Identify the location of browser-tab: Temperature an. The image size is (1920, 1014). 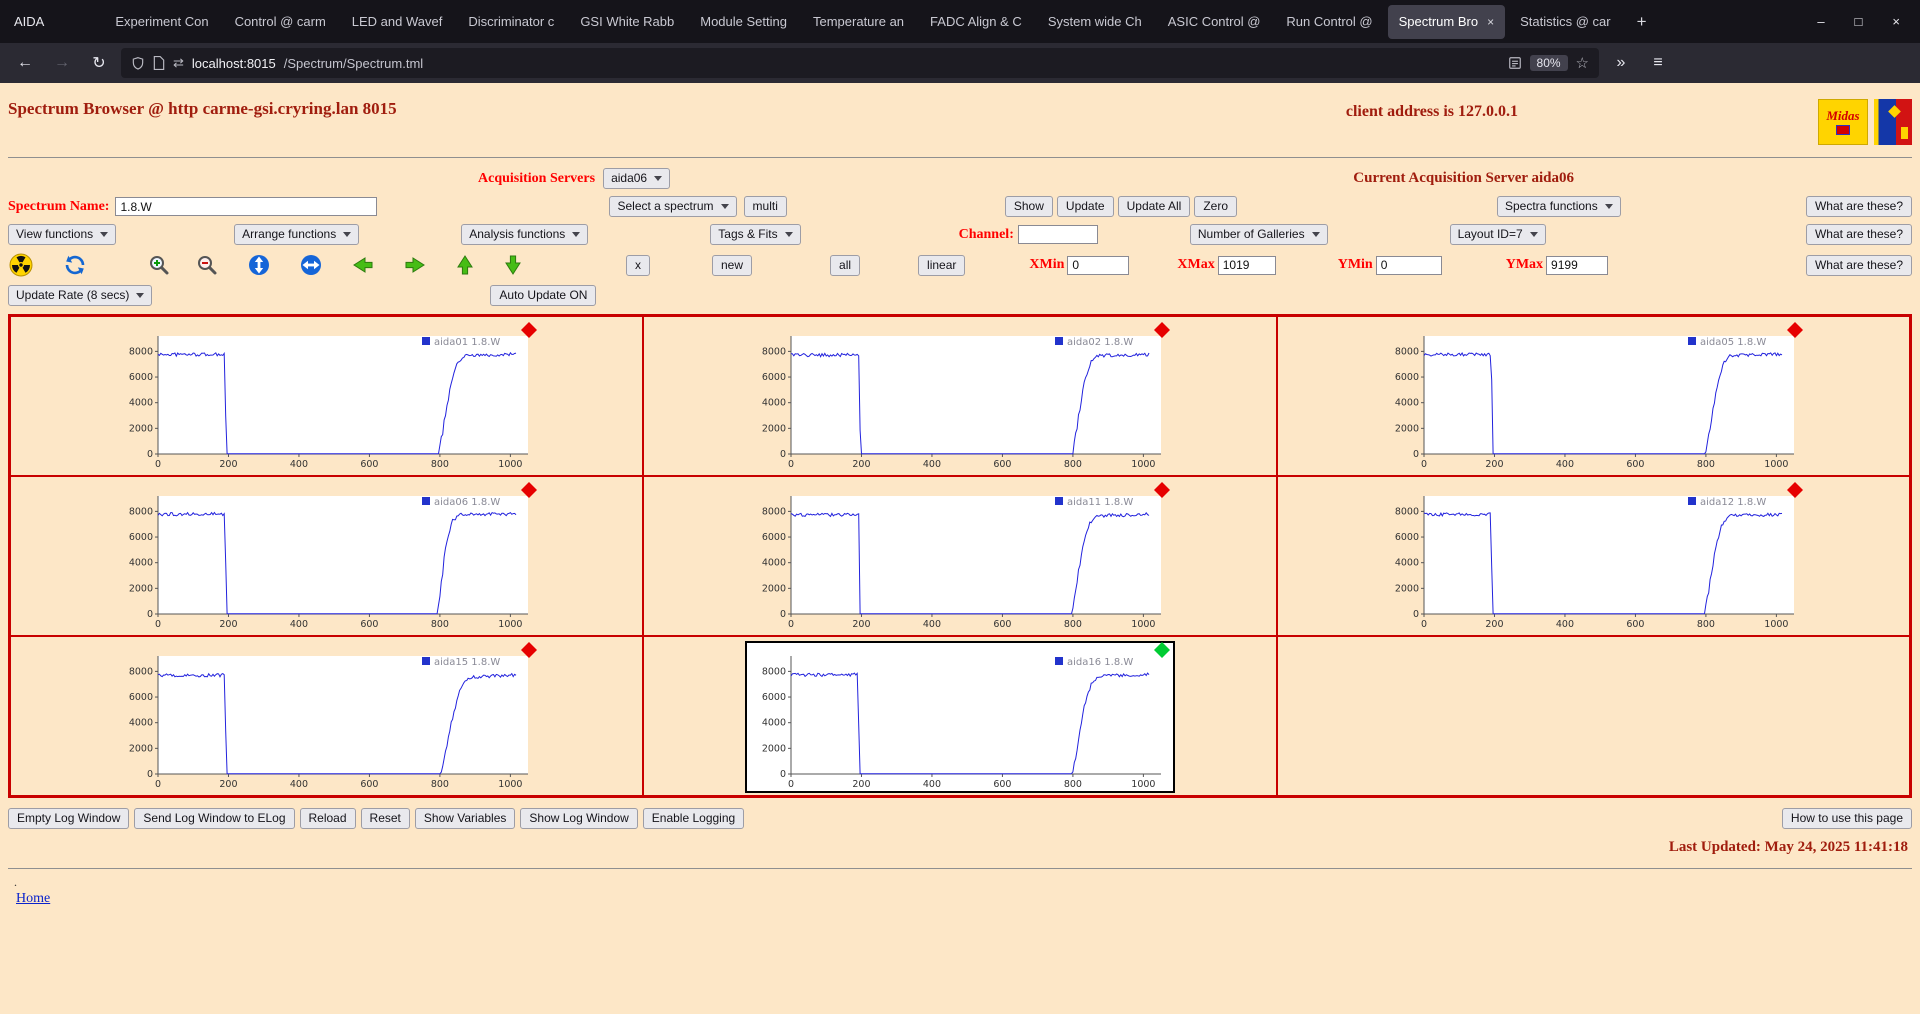
(858, 22).